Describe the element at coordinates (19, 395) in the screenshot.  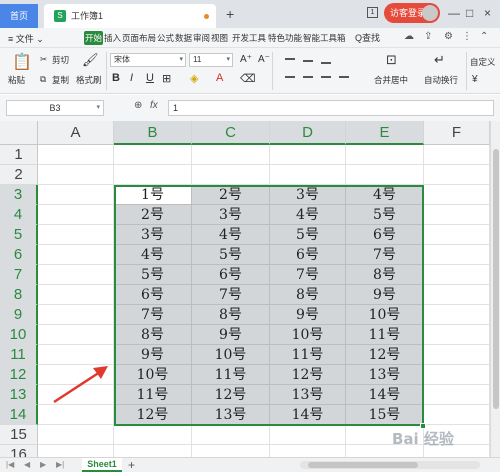
I see `row-header-13: 13` at that location.